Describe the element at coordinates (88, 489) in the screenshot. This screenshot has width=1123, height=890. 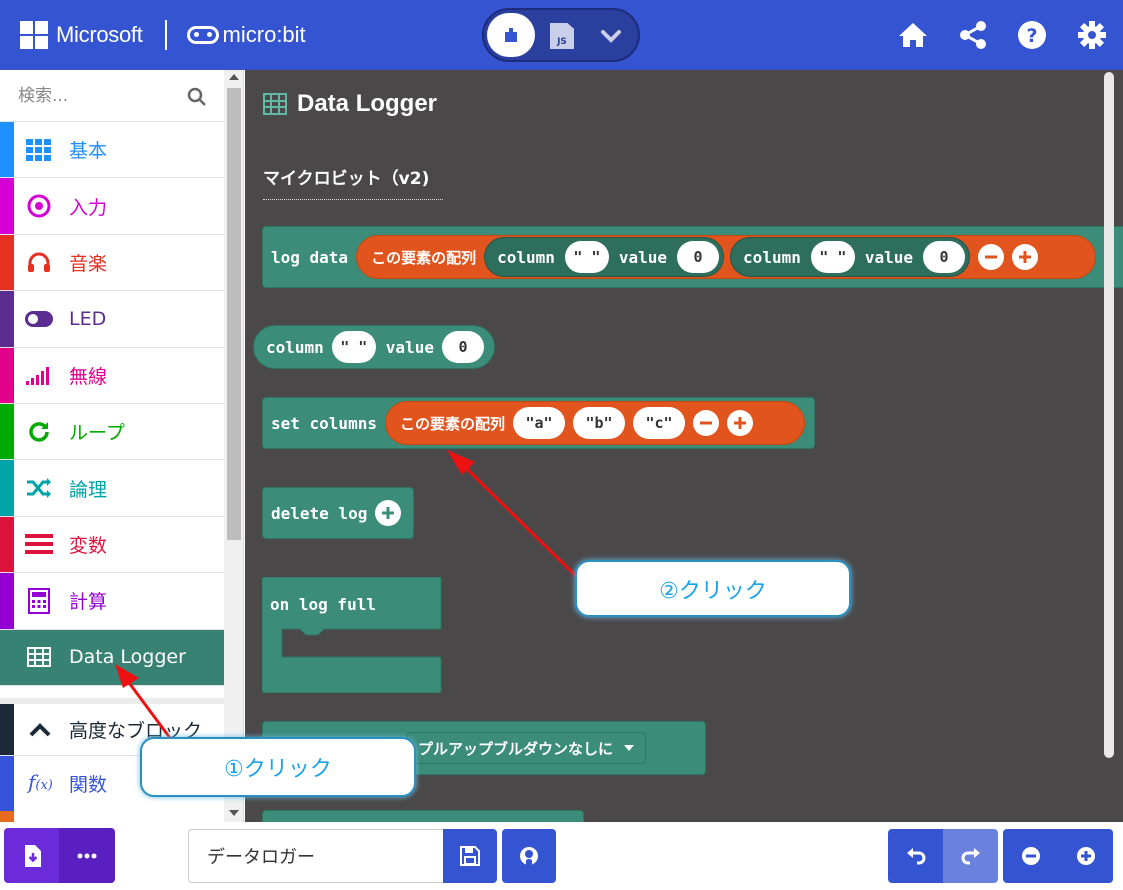
I see `category-label: 論理` at that location.